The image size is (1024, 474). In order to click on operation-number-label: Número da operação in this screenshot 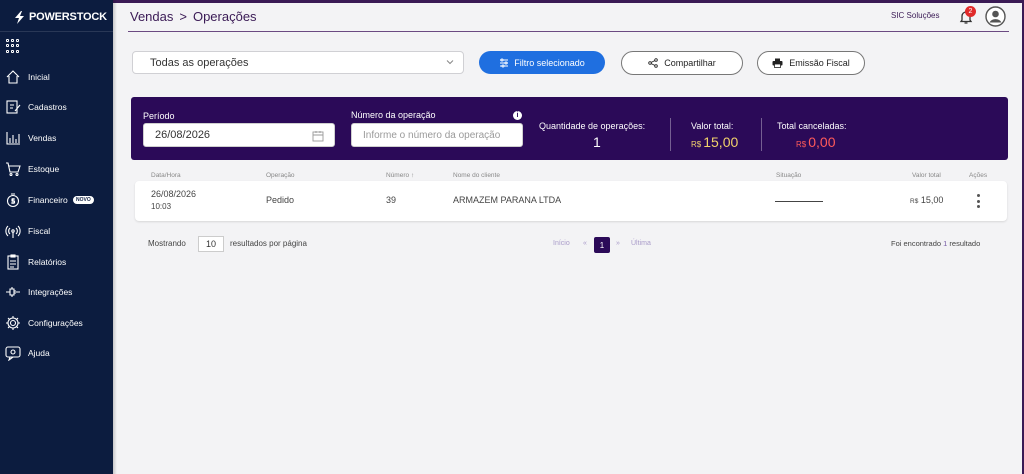, I will do `click(393, 115)`.